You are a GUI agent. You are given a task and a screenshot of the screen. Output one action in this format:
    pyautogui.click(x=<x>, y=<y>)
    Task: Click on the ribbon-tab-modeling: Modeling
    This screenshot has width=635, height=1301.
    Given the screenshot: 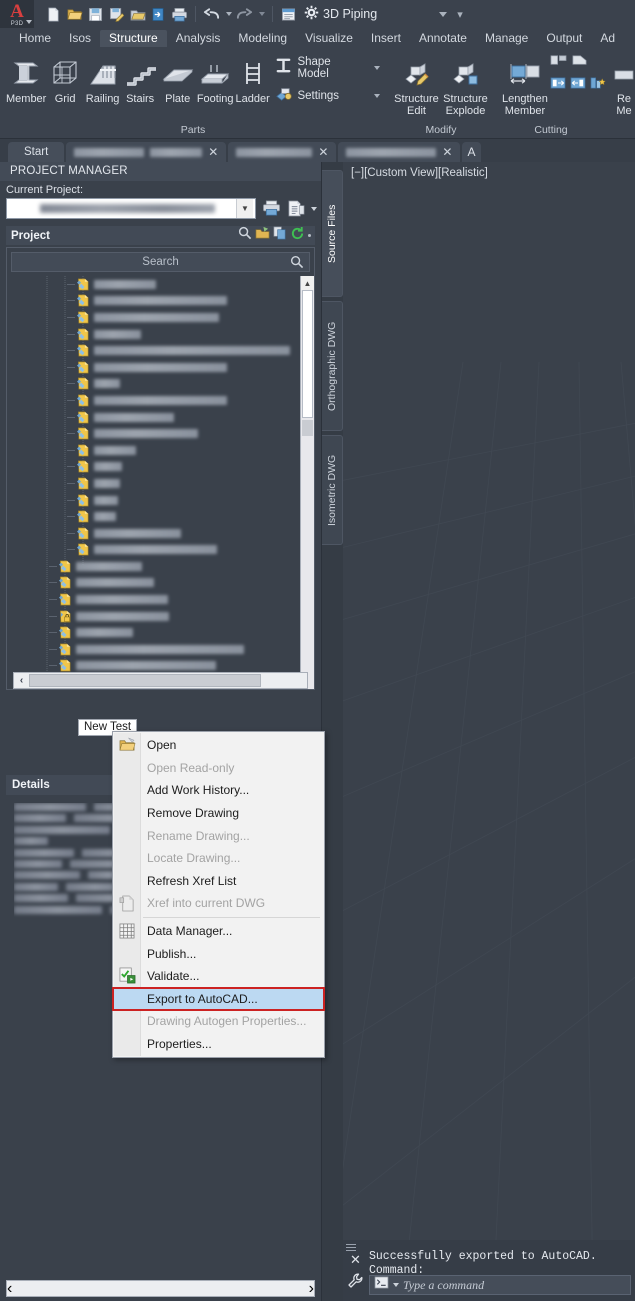 What is the action you would take?
    pyautogui.click(x=262, y=38)
    